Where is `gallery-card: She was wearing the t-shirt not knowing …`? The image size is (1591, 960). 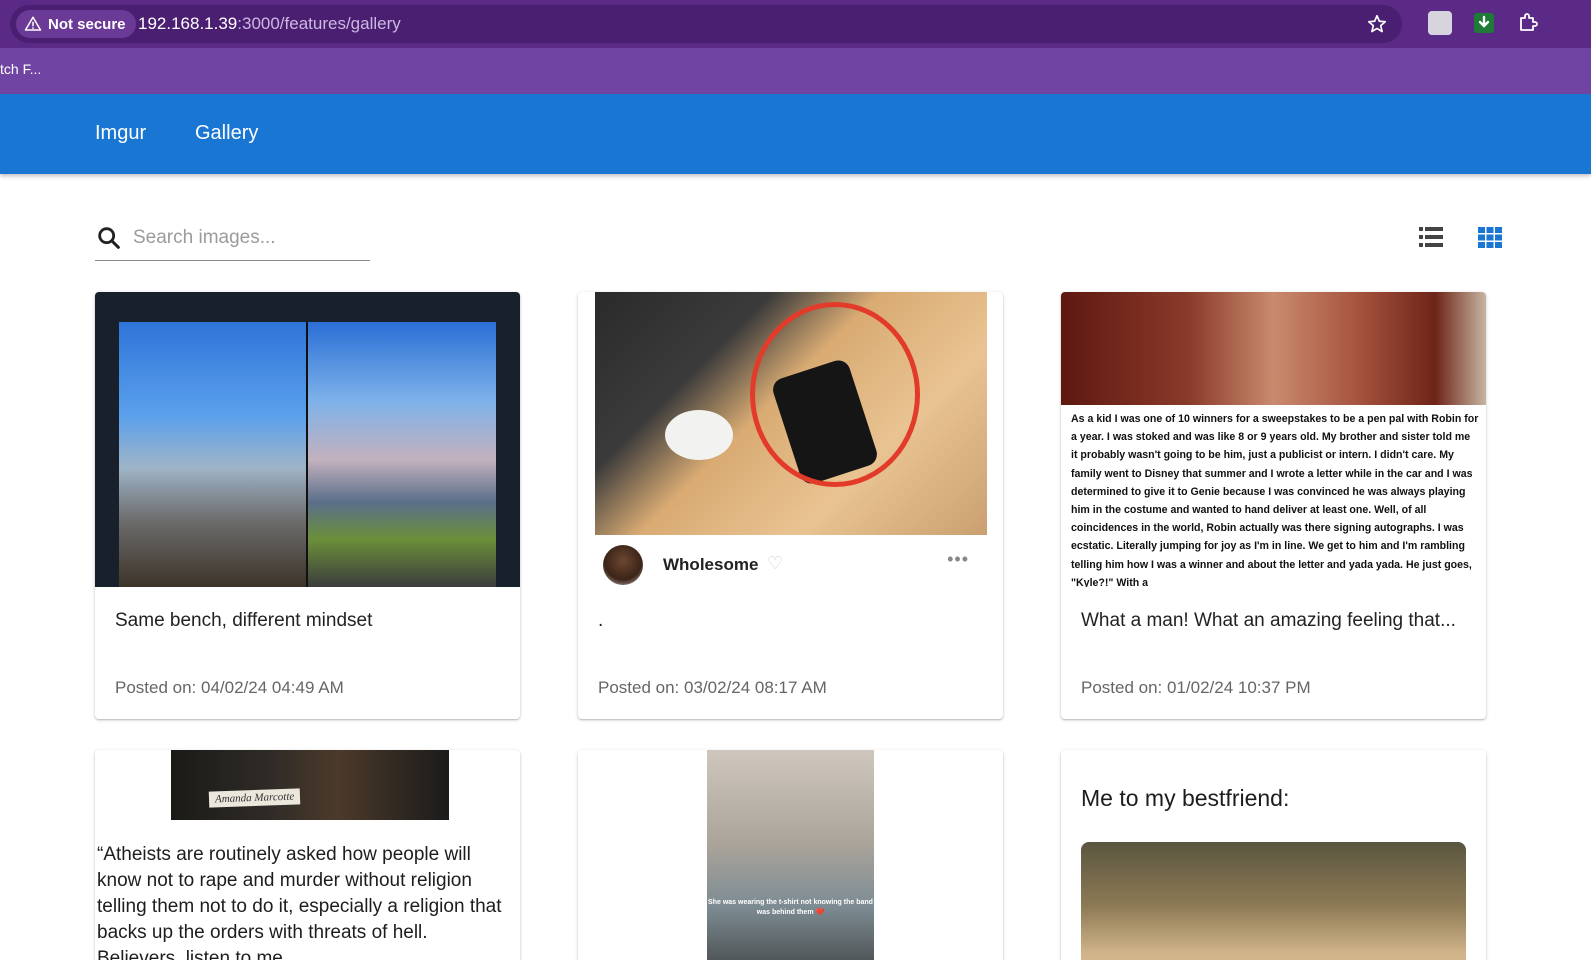
gallery-card: She was wearing the t-shirt not knowing … is located at coordinates (790, 855).